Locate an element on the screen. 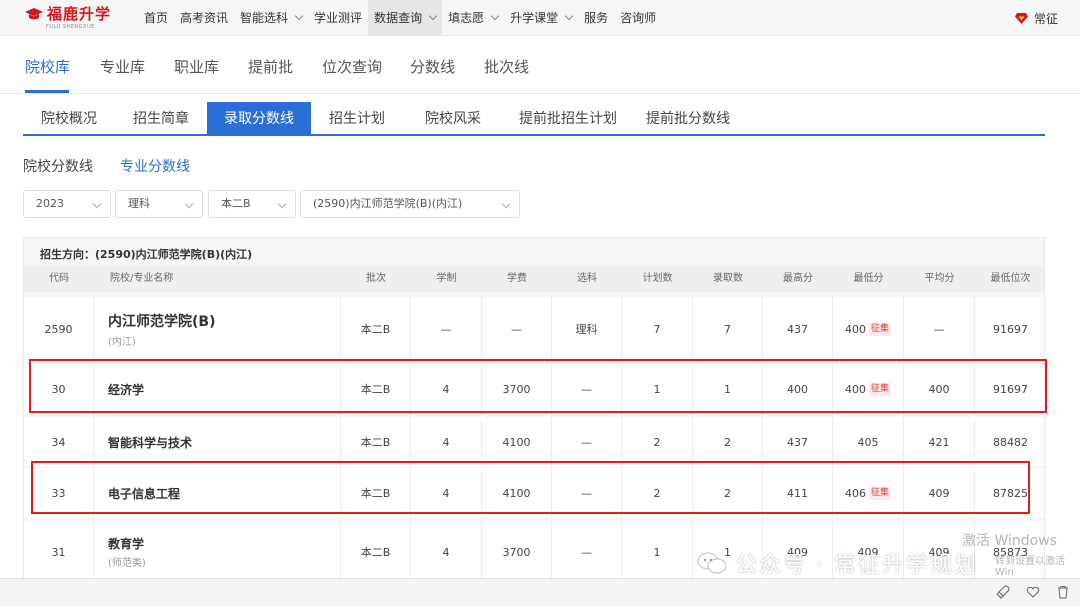 This screenshot has width=1080, height=606. subnav-item-1: 专业库 is located at coordinates (122, 66).